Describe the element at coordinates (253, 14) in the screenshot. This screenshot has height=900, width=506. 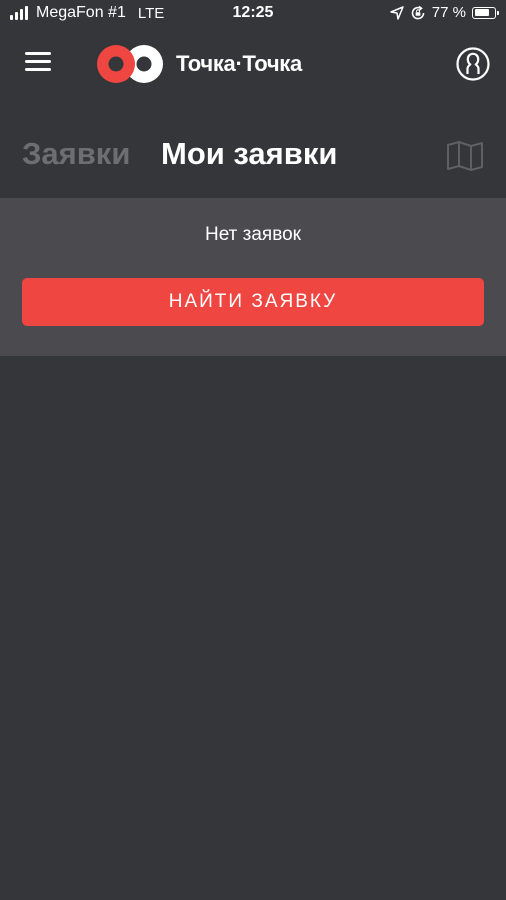
I see `status-bar: MegaFon #1 LTE 12:25 77 %` at that location.